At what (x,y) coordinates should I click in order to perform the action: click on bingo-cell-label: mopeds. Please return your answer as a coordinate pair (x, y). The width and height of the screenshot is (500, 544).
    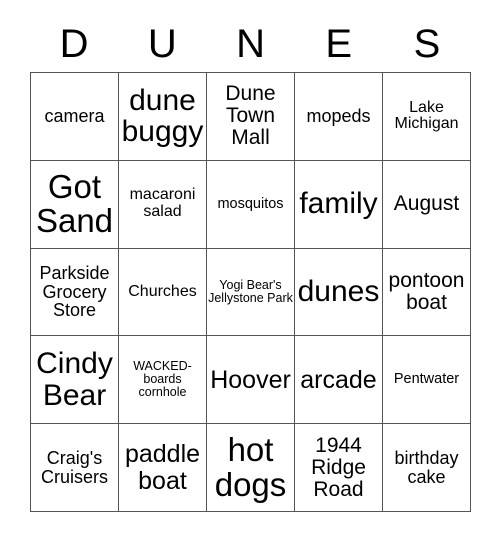
    Looking at the image, I should click on (338, 115).